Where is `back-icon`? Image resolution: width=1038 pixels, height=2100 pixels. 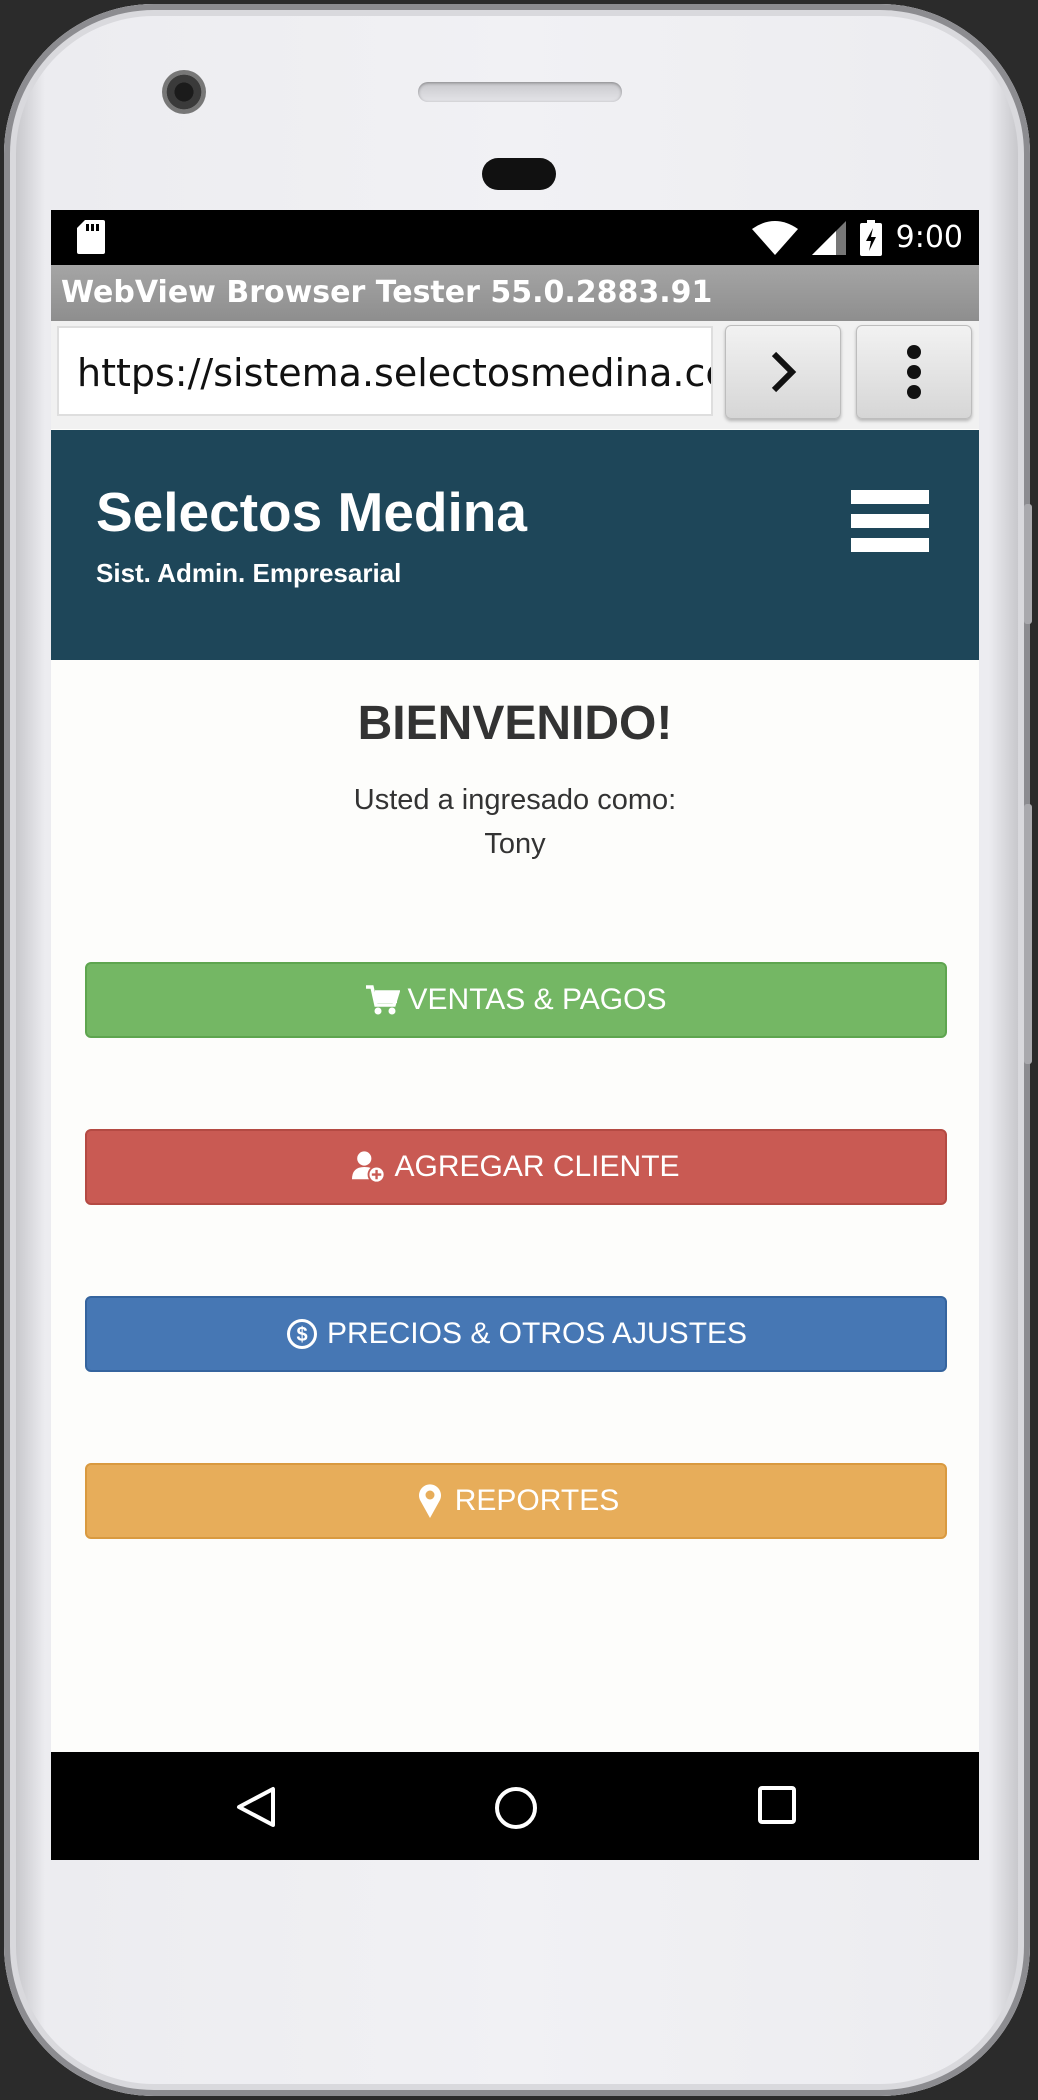
back-icon is located at coordinates (256, 1807).